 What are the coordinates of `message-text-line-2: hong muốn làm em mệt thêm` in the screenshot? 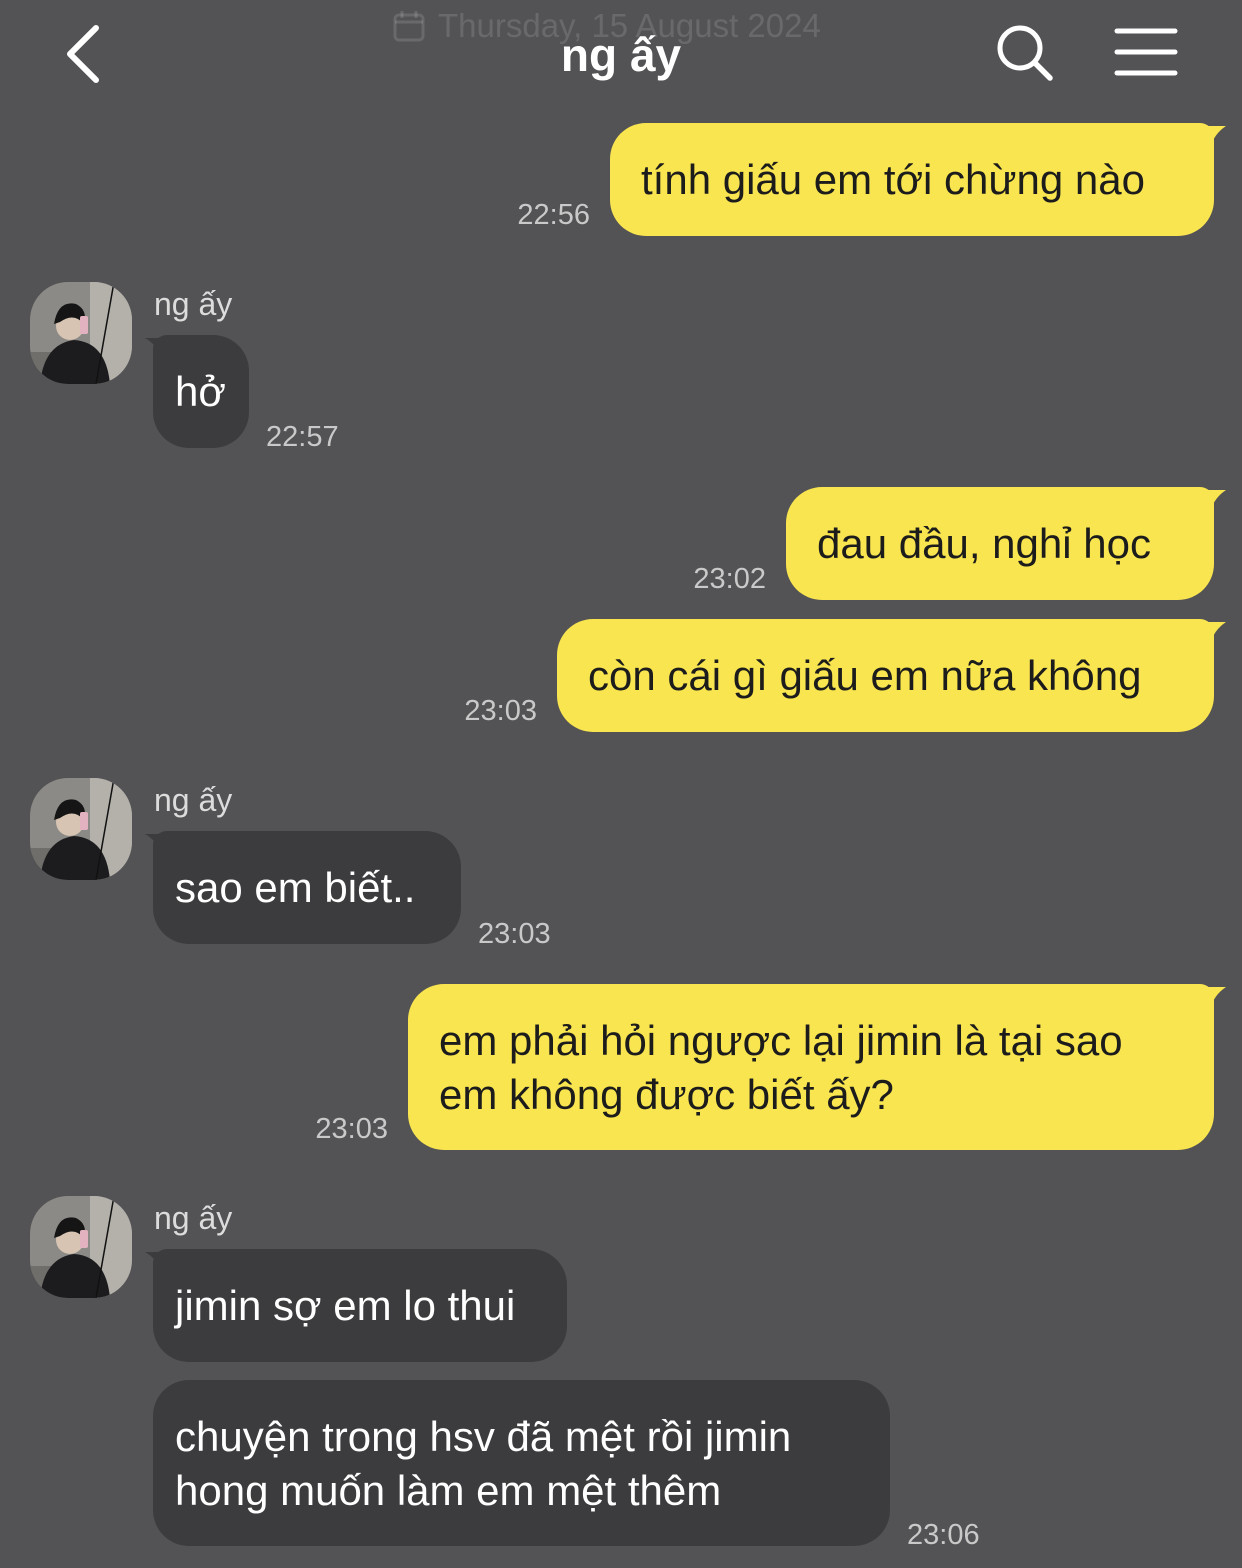 It's located at (448, 1490).